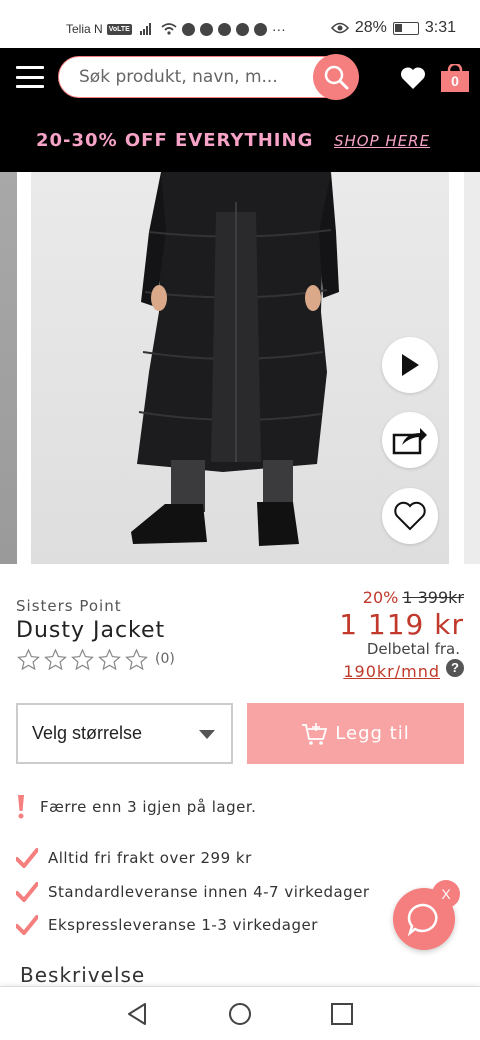 The width and height of the screenshot is (480, 1040). I want to click on recents-icon, so click(342, 1014).